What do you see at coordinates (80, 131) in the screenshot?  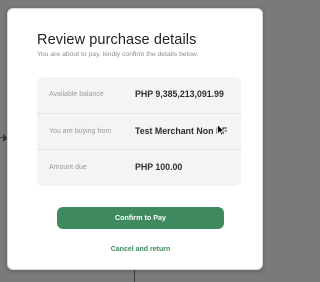 I see `detail-label: You are buying from` at bounding box center [80, 131].